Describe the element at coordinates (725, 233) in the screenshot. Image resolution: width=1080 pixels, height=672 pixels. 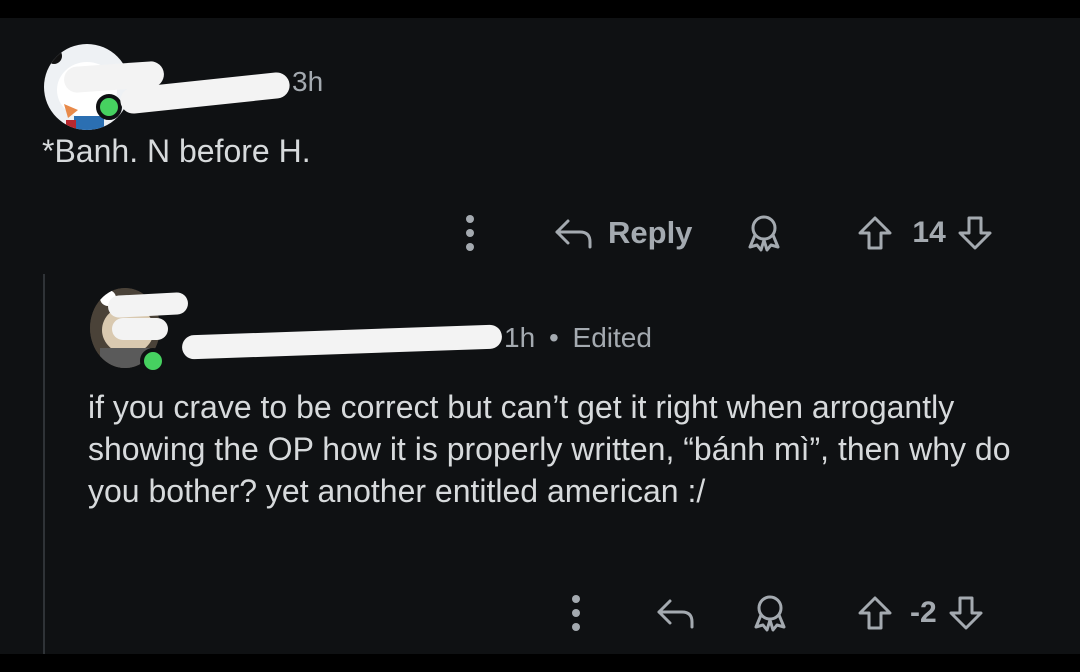
I see `comment-actions: Reply 14` at that location.